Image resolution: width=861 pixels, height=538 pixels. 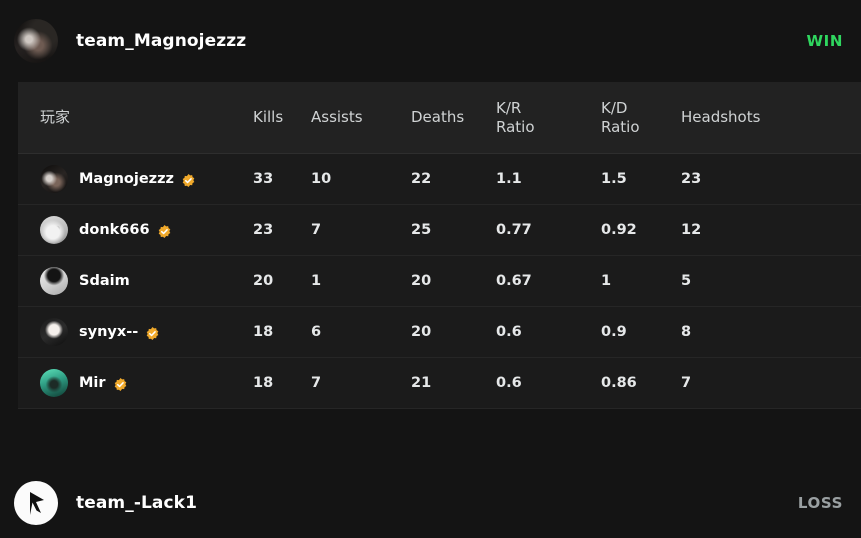 I want to click on cell-kd-ratio: 0.86, so click(x=619, y=383).